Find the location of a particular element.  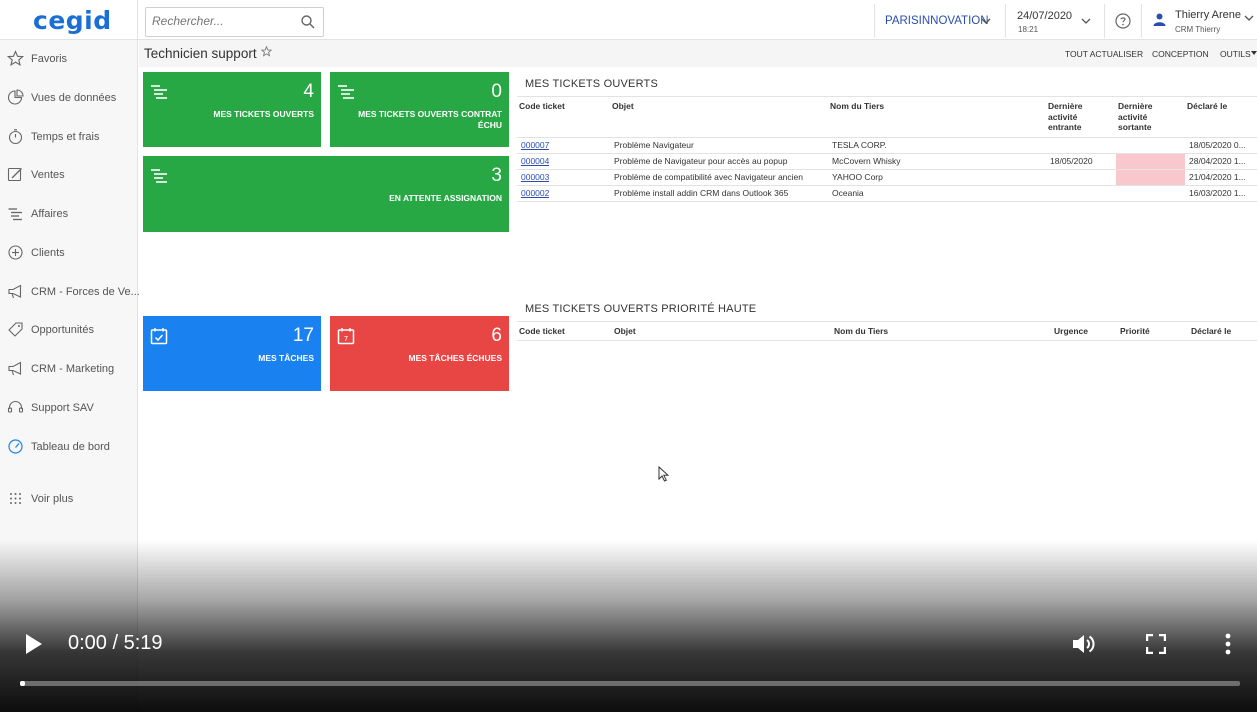

business-time: 18:21 is located at coordinates (1028, 29).